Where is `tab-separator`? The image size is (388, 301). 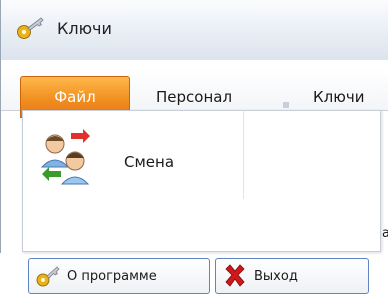 tab-separator is located at coordinates (286, 105).